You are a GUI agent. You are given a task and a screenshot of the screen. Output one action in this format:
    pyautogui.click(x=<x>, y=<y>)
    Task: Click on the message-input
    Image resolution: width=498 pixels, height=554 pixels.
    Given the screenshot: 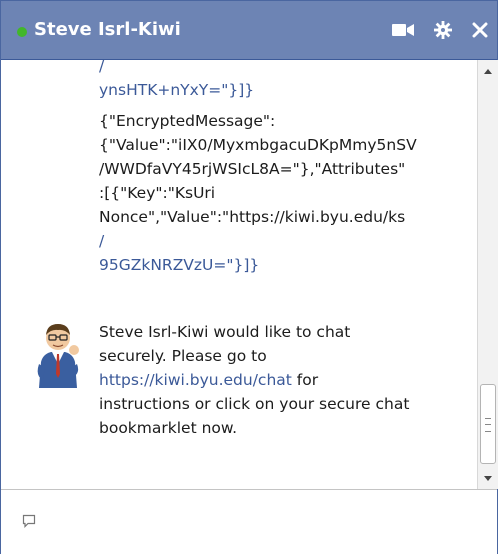 What is the action you would take?
    pyautogui.click(x=251, y=521)
    